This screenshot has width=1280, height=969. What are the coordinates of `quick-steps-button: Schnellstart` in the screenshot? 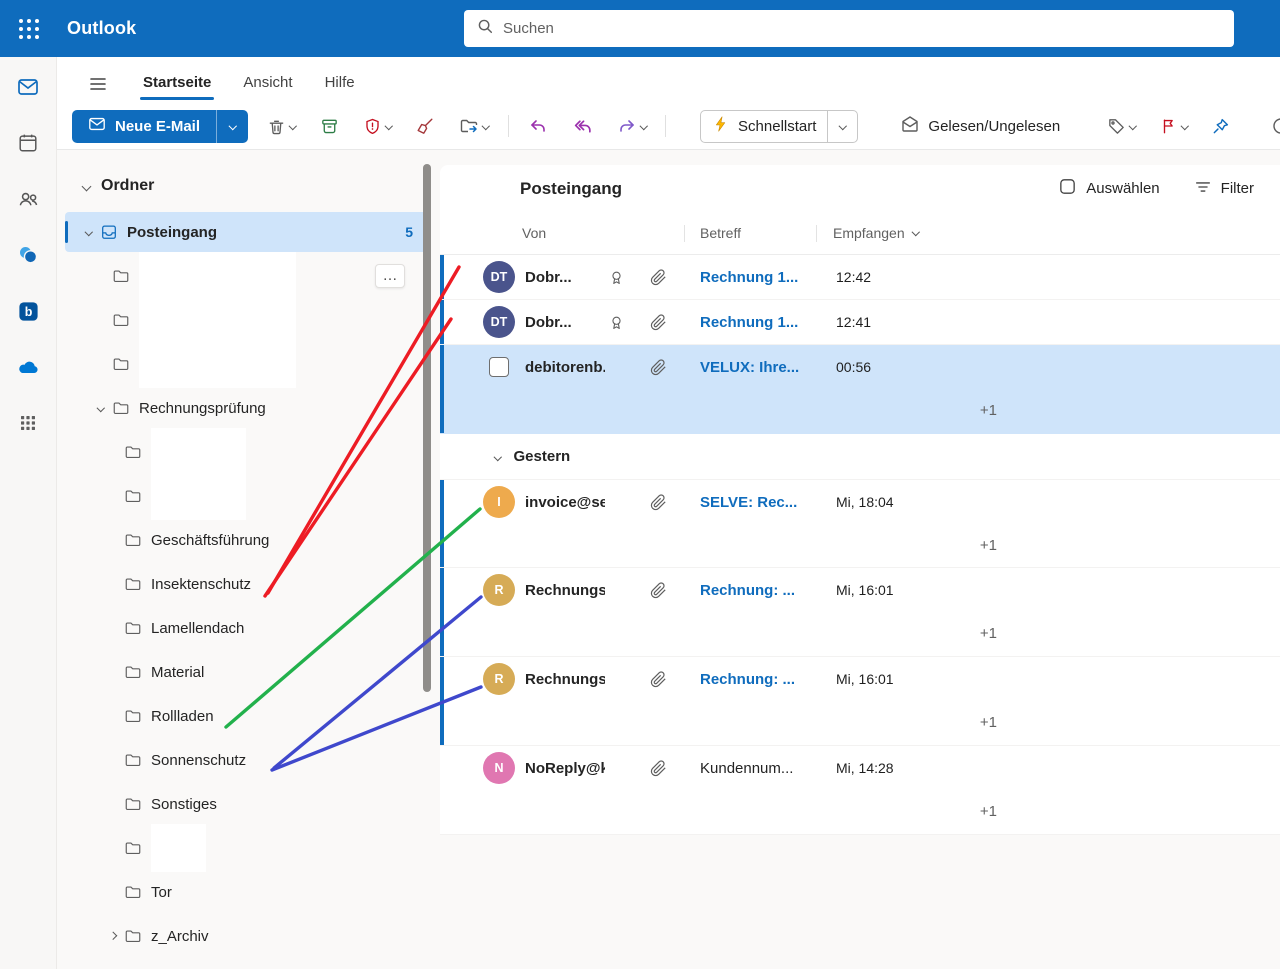 It's located at (764, 126).